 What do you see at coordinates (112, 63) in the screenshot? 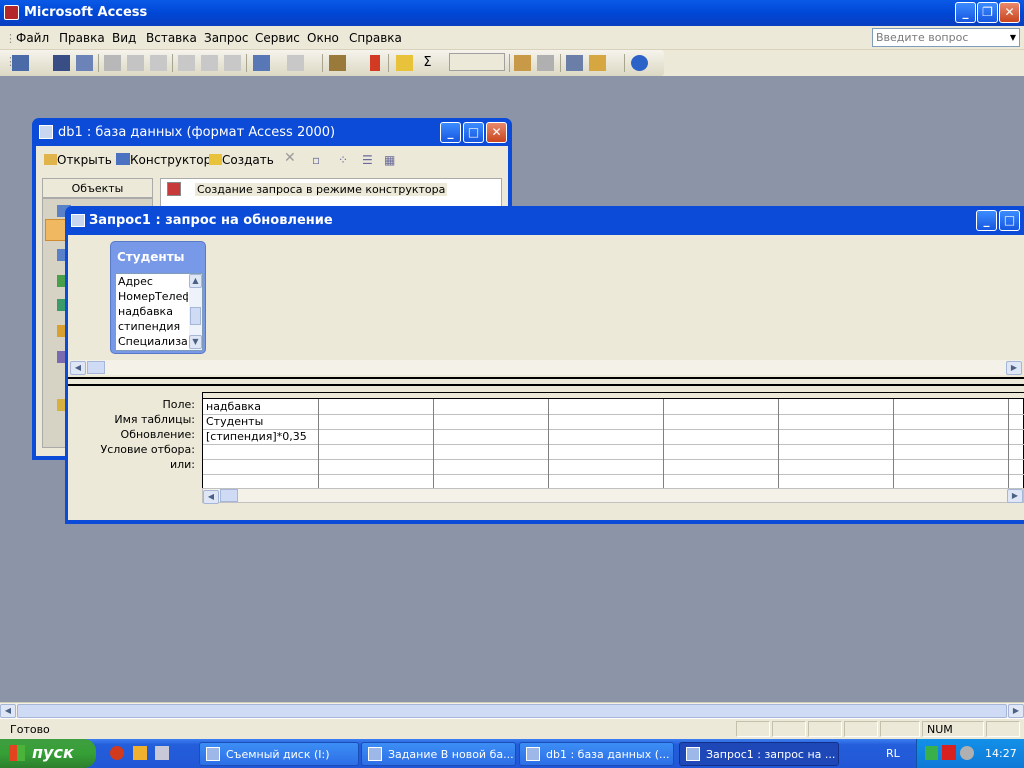
I see `print-icon` at bounding box center [112, 63].